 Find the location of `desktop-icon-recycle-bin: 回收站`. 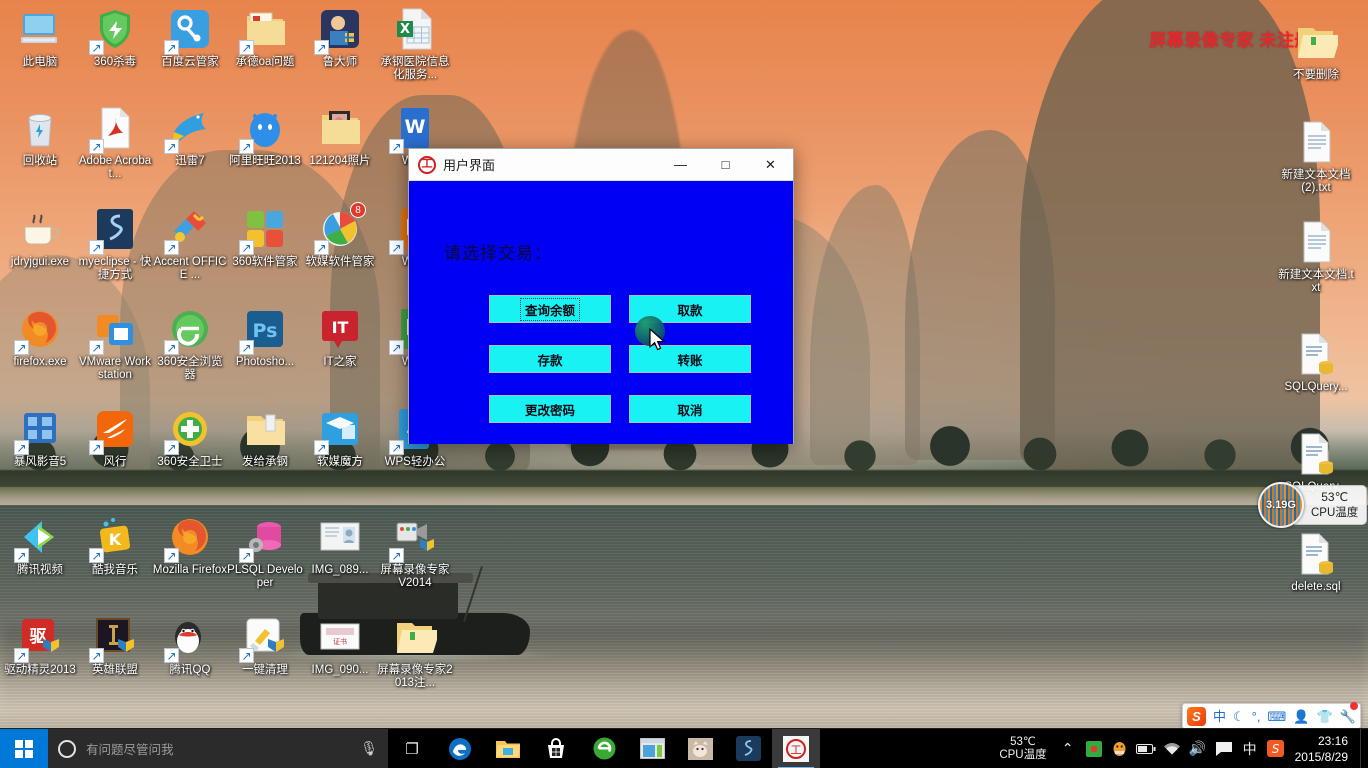

desktop-icon-recycle-bin: 回收站 is located at coordinates (40, 136).